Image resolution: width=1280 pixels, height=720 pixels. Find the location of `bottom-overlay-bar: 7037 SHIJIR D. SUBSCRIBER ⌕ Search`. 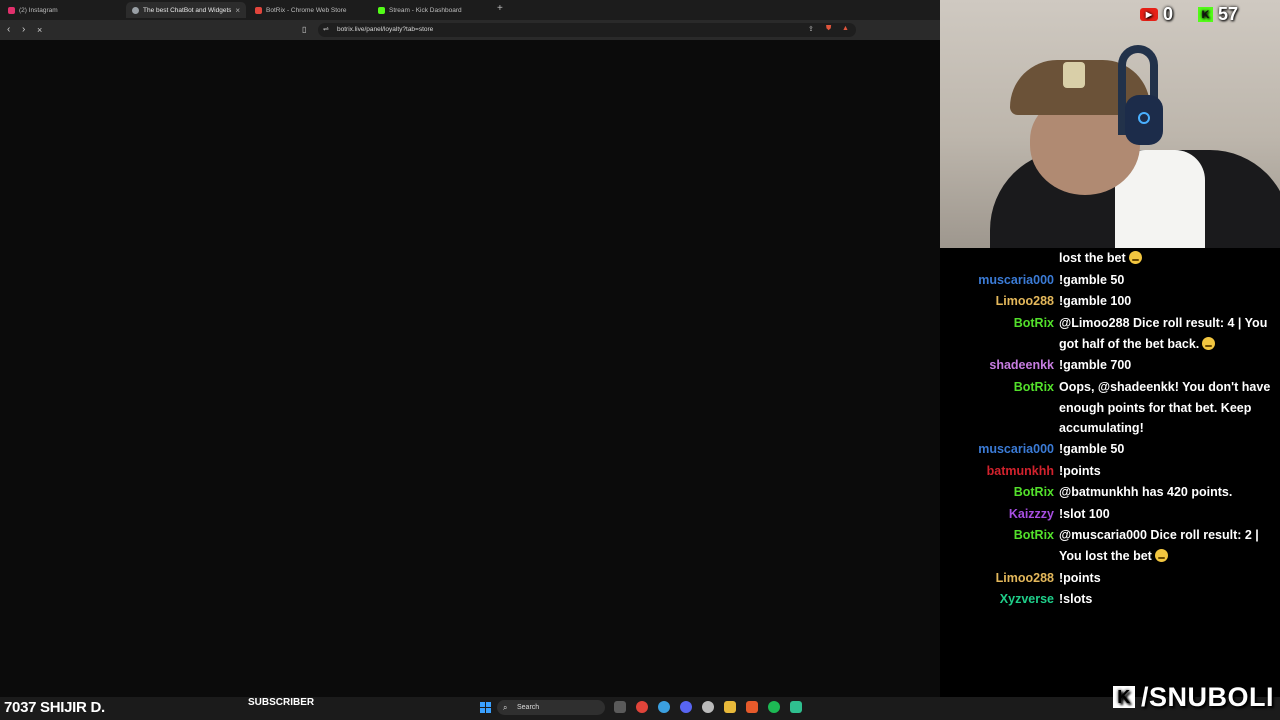

bottom-overlay-bar: 7037 SHIJIR D. SUBSCRIBER ⌕ Search is located at coordinates (640, 708).